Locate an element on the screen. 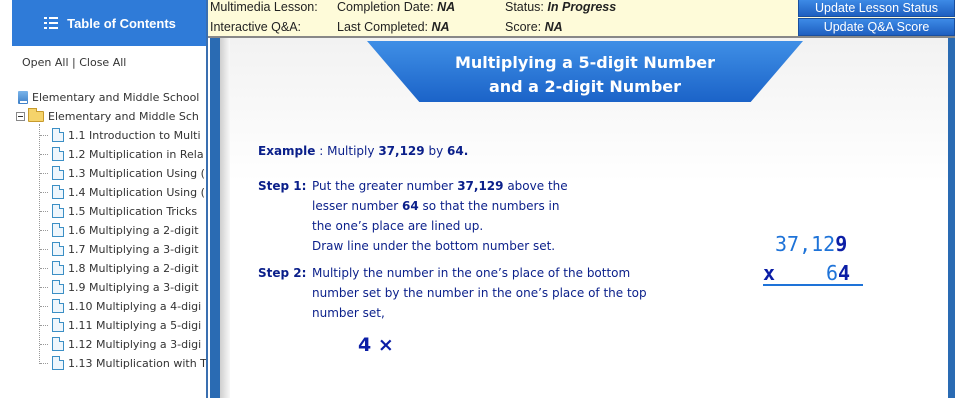 The image size is (955, 398). tree-item: 1.1 Introduction to Multi is located at coordinates (126, 135).